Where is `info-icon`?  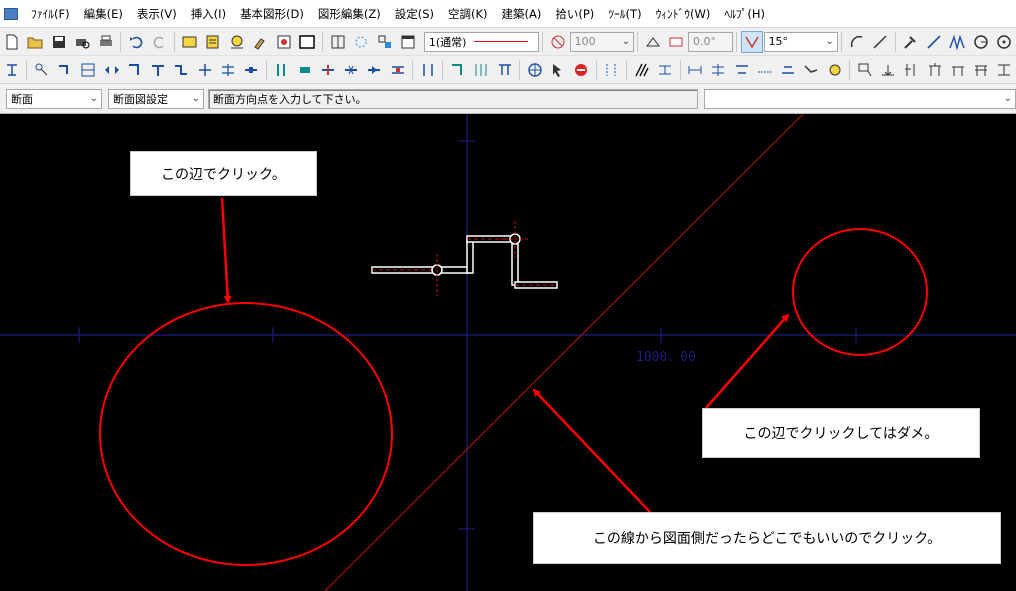 info-icon is located at coordinates (236, 42).